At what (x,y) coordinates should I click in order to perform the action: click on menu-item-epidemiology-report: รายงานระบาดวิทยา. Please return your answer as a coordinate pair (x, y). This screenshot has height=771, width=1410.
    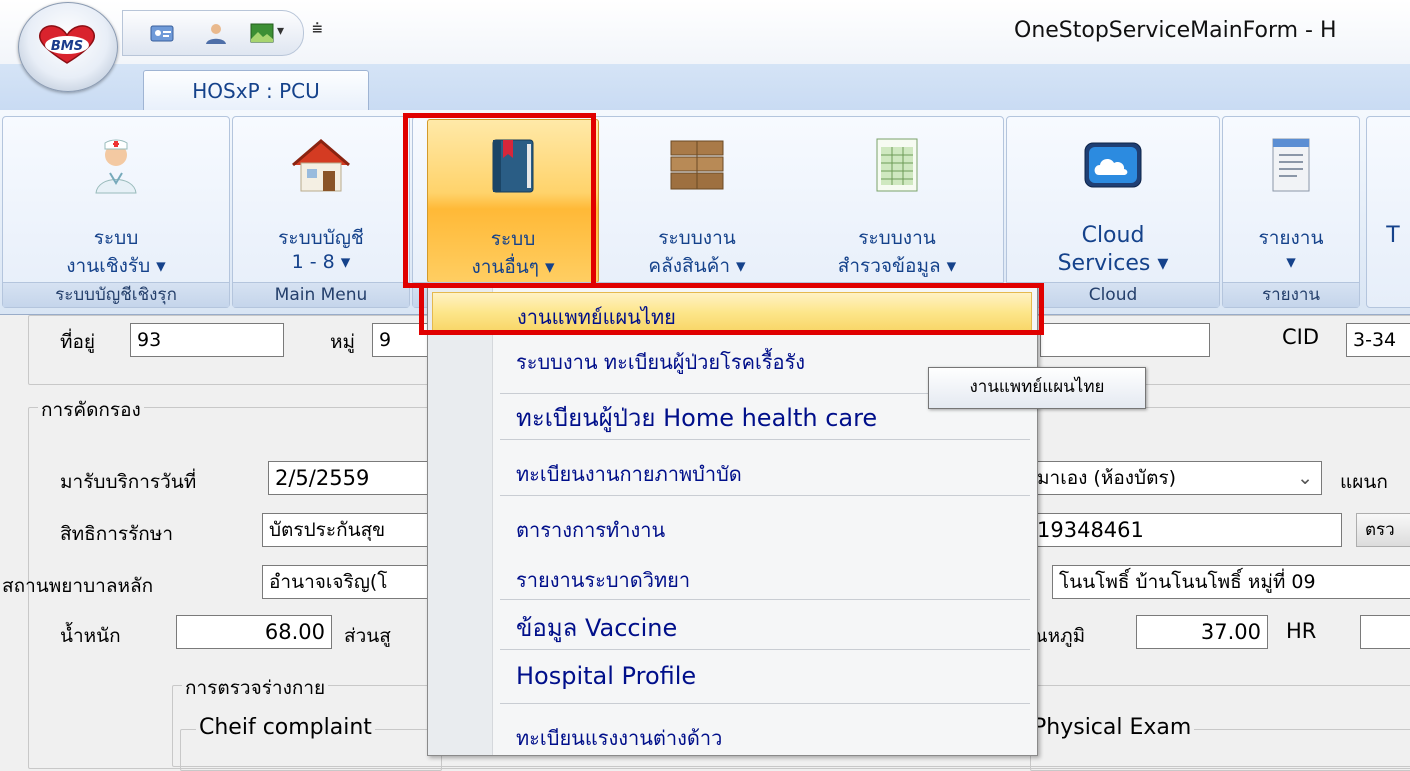
    Looking at the image, I should click on (732, 576).